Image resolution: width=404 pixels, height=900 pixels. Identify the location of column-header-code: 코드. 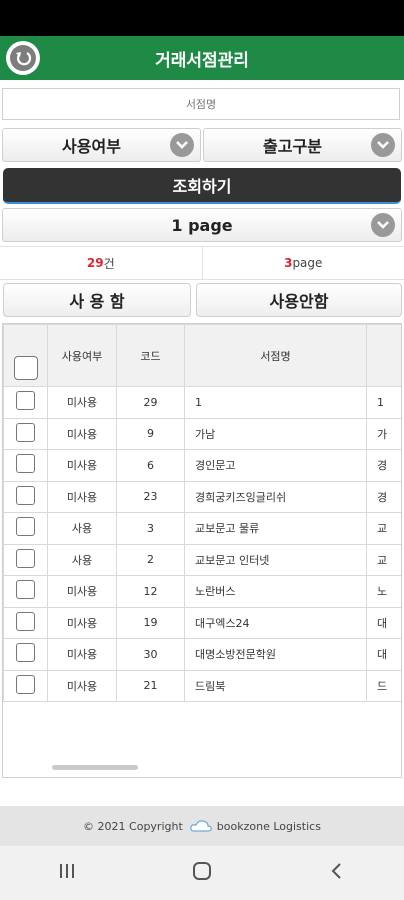
(150, 355).